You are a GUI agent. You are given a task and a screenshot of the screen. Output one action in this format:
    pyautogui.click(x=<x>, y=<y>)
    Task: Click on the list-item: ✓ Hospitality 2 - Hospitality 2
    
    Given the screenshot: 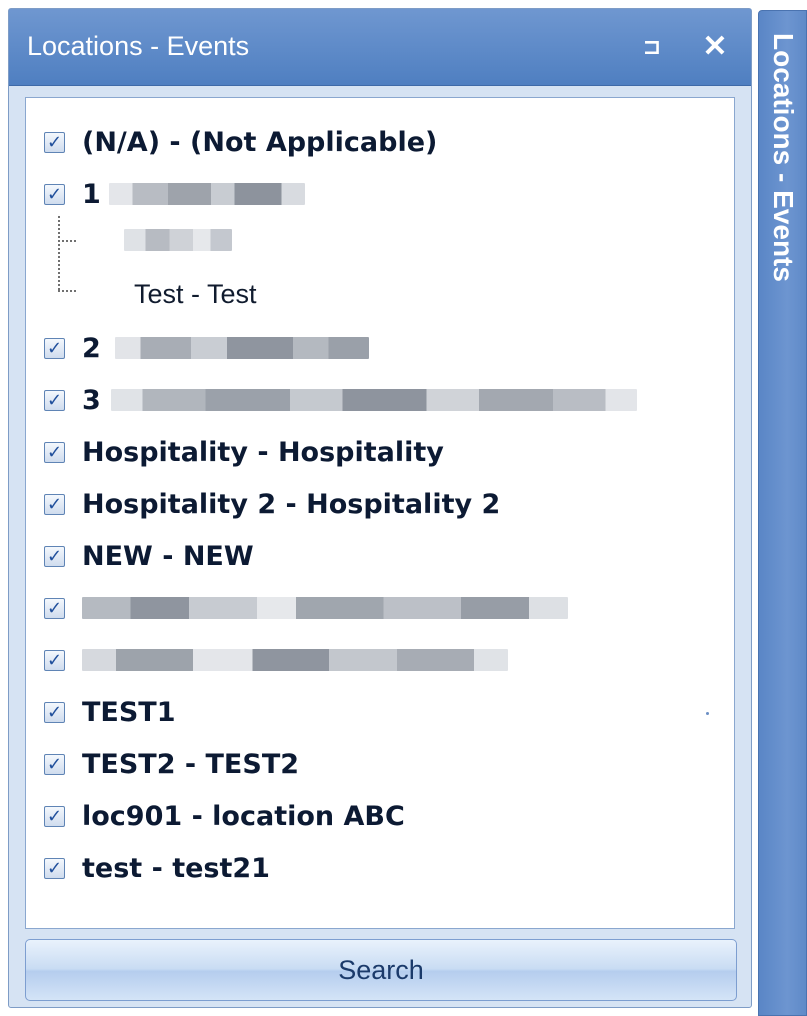 What is the action you would take?
    pyautogui.click(x=272, y=504)
    